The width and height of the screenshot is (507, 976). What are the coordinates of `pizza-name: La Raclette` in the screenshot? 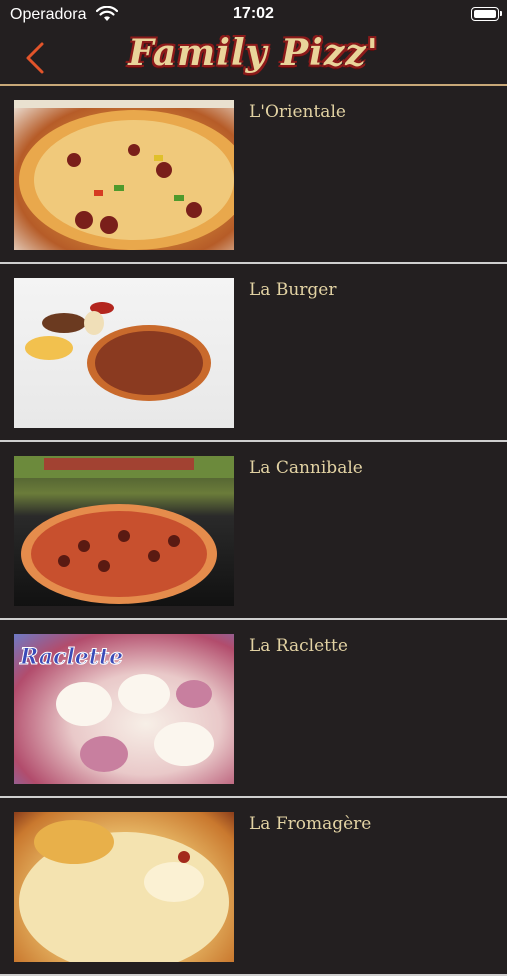 It's located at (298, 646).